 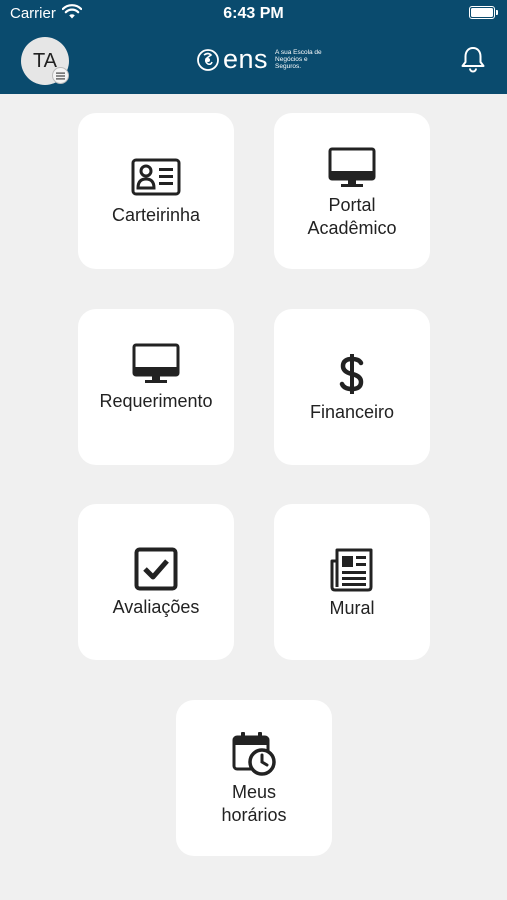 What do you see at coordinates (208, 60) in the screenshot?
I see `logo-emblem-icon` at bounding box center [208, 60].